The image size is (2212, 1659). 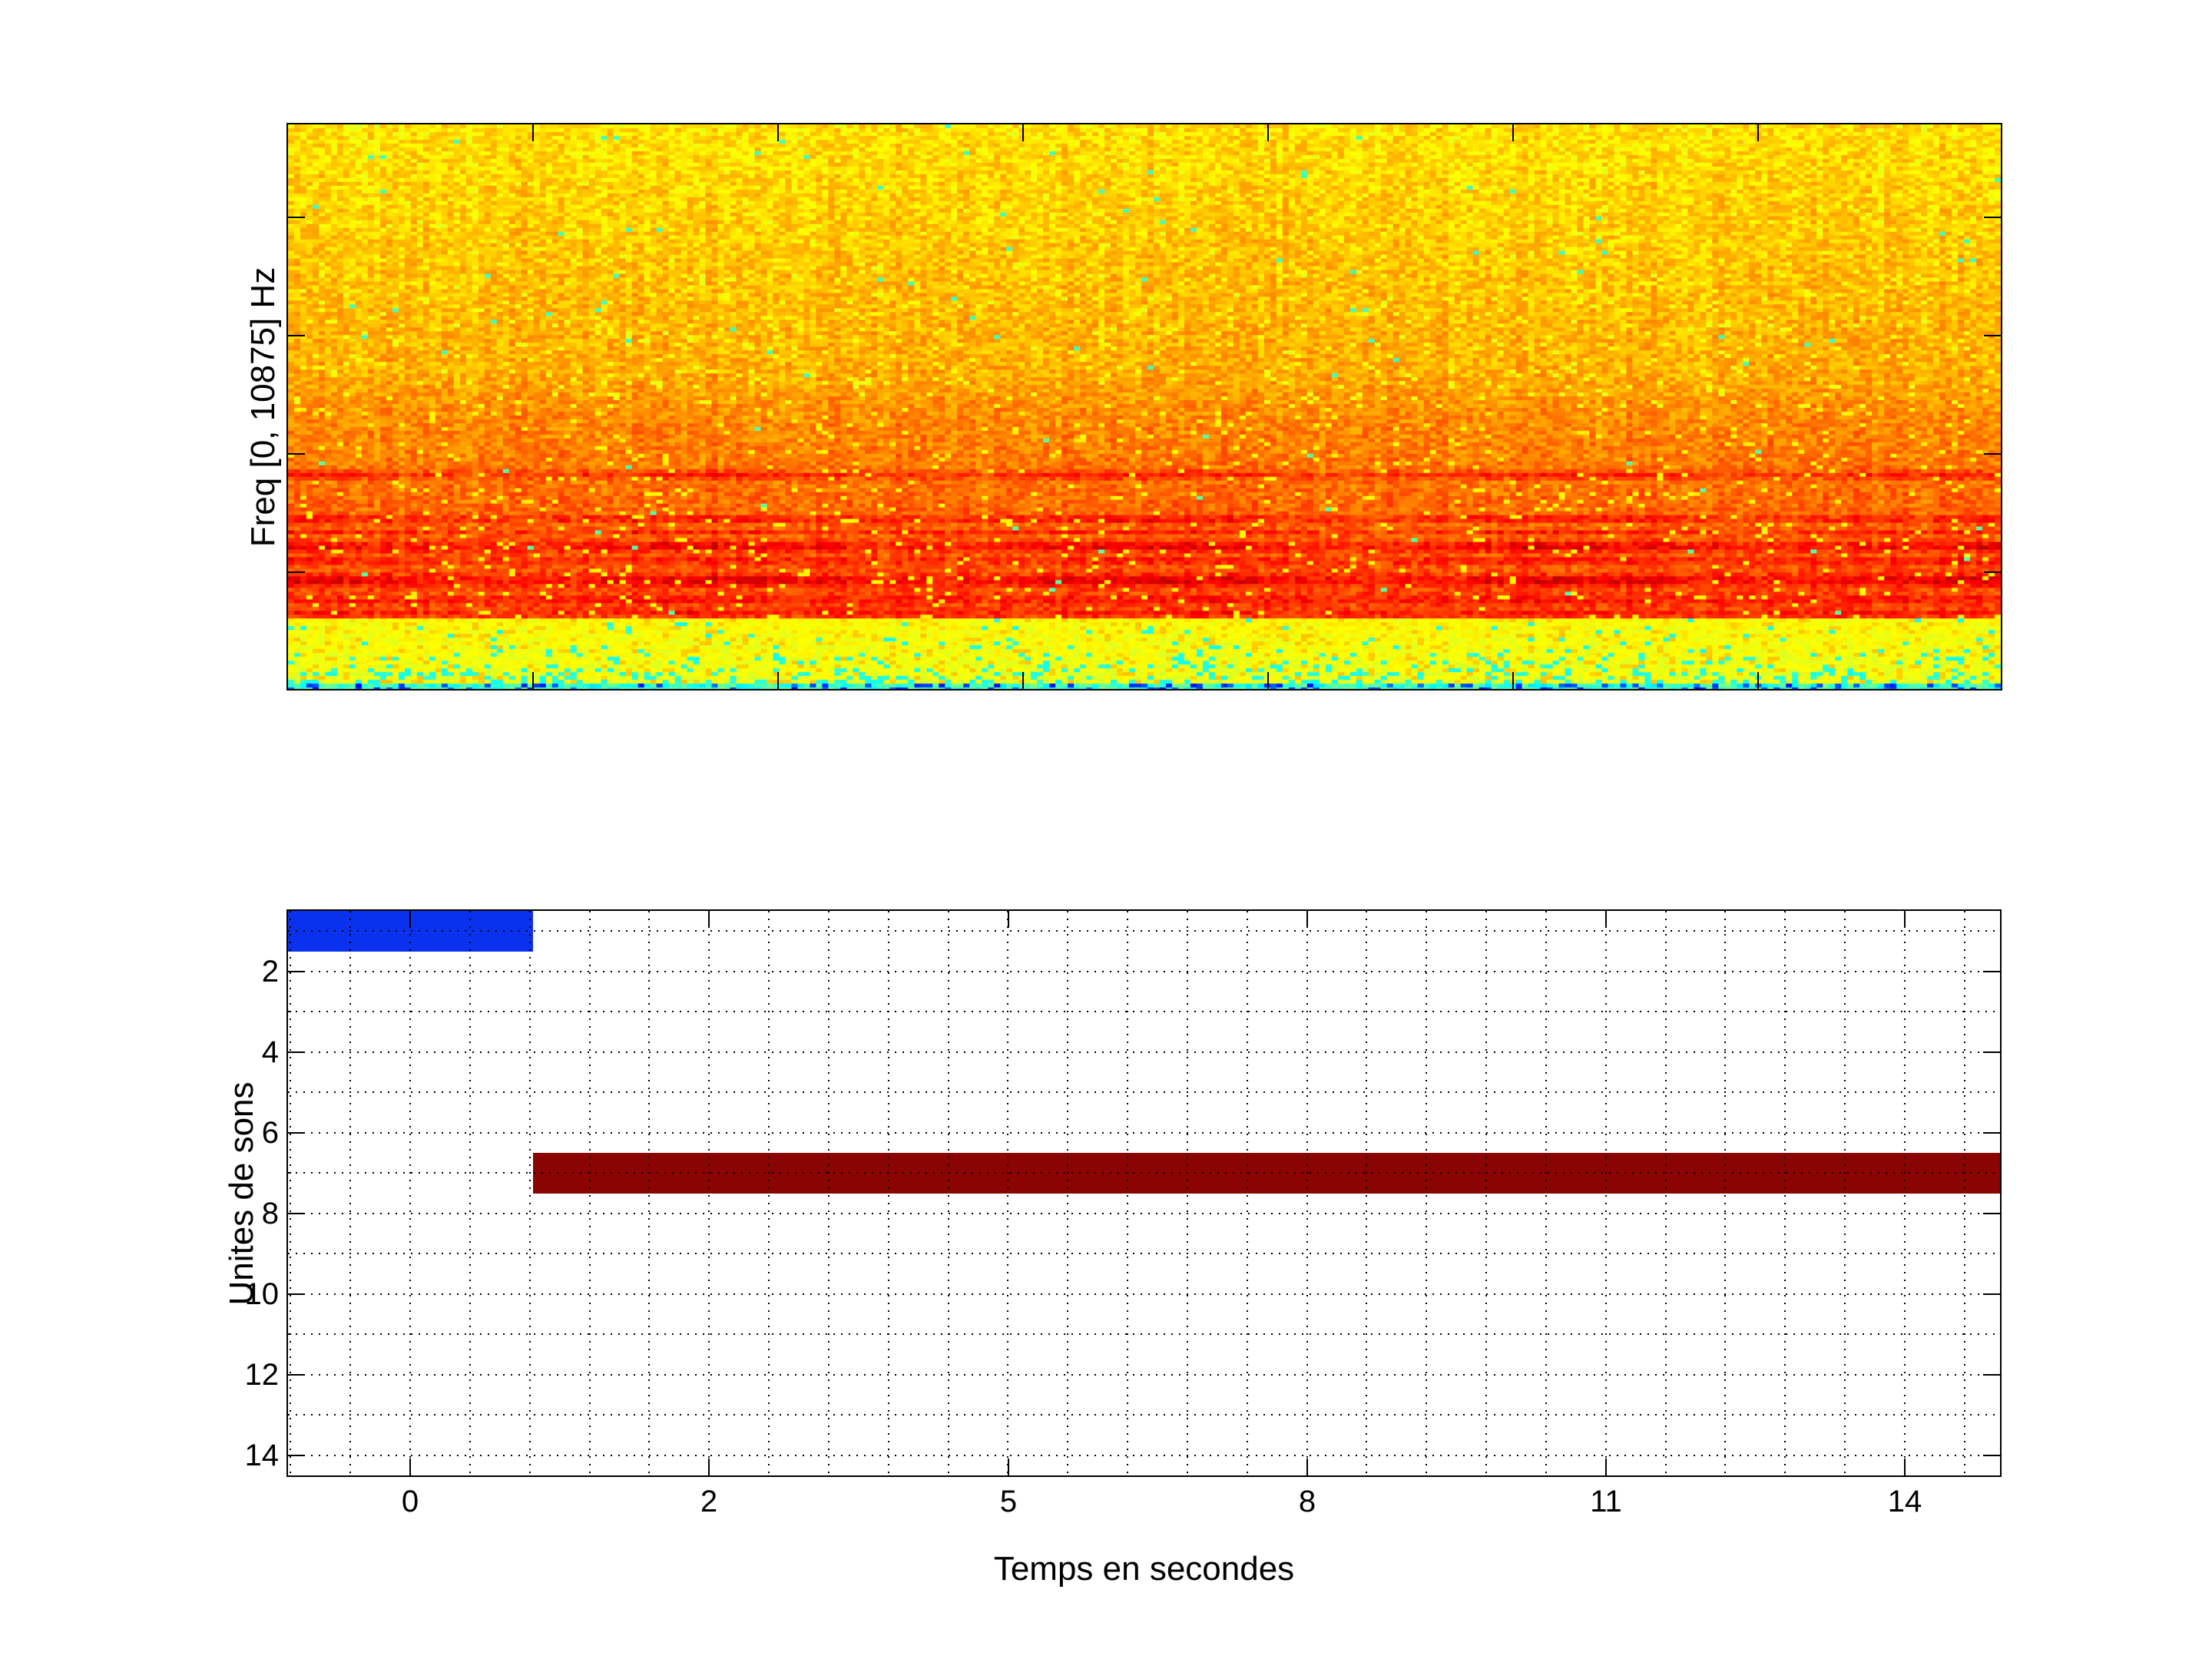 I want to click on bars-x-tick-label-11: 11, so click(x=1606, y=1502).